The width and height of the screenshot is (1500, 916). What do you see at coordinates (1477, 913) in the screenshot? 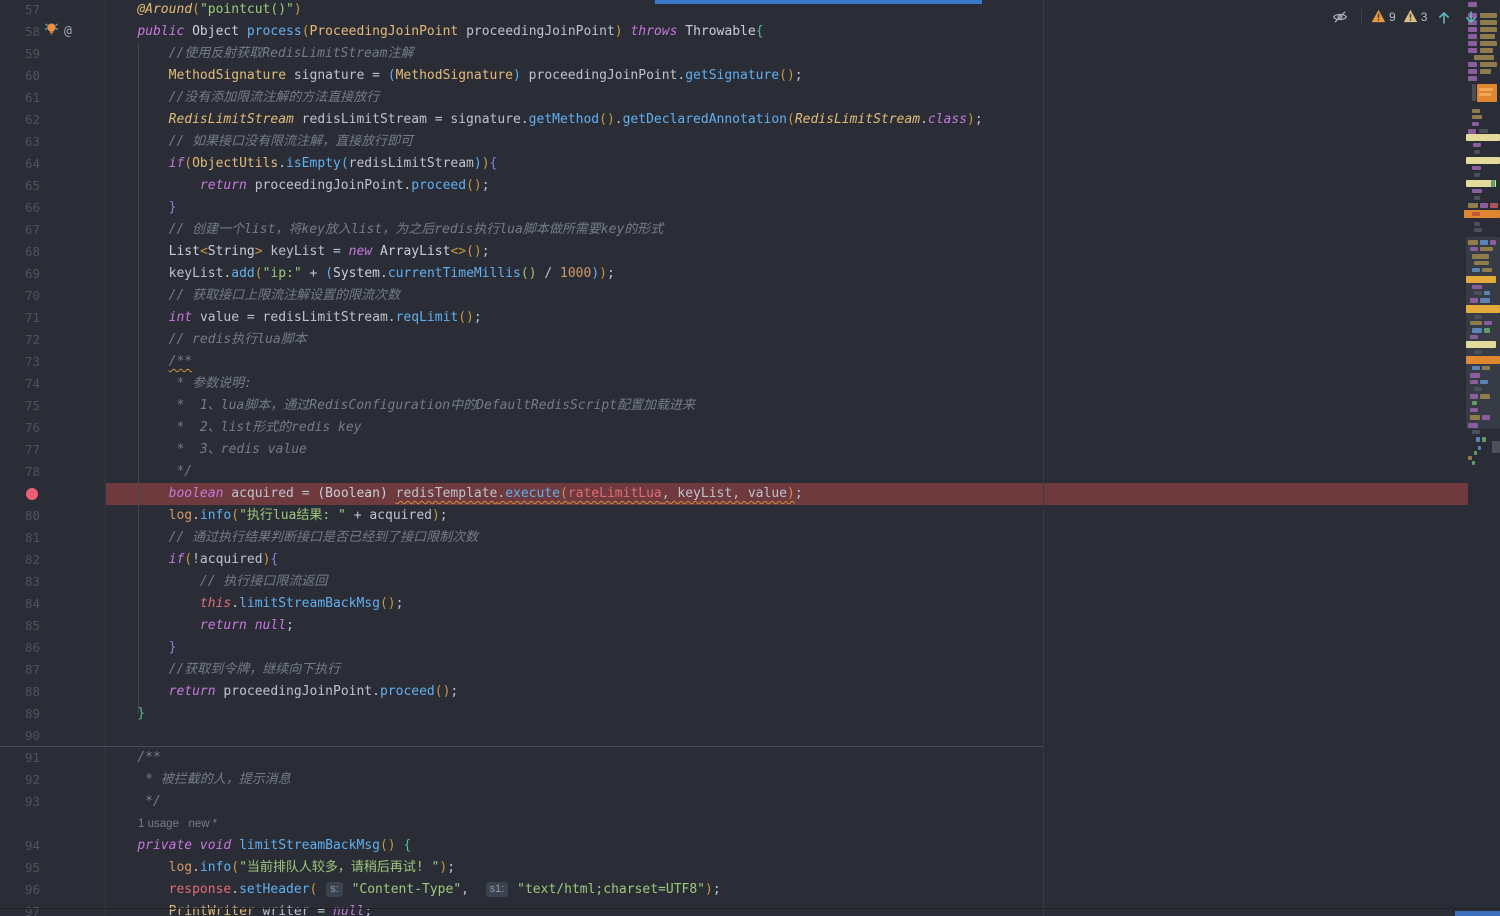
I see `horizontal-scrollbar-thumb` at bounding box center [1477, 913].